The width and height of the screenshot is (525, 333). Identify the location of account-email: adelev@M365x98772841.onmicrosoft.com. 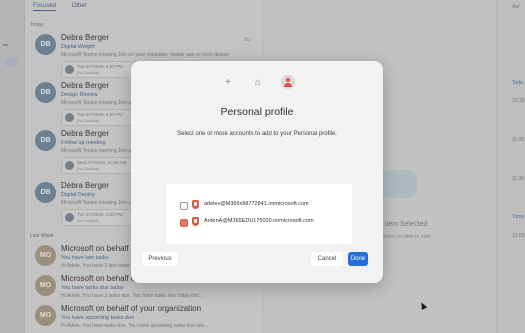
(256, 204).